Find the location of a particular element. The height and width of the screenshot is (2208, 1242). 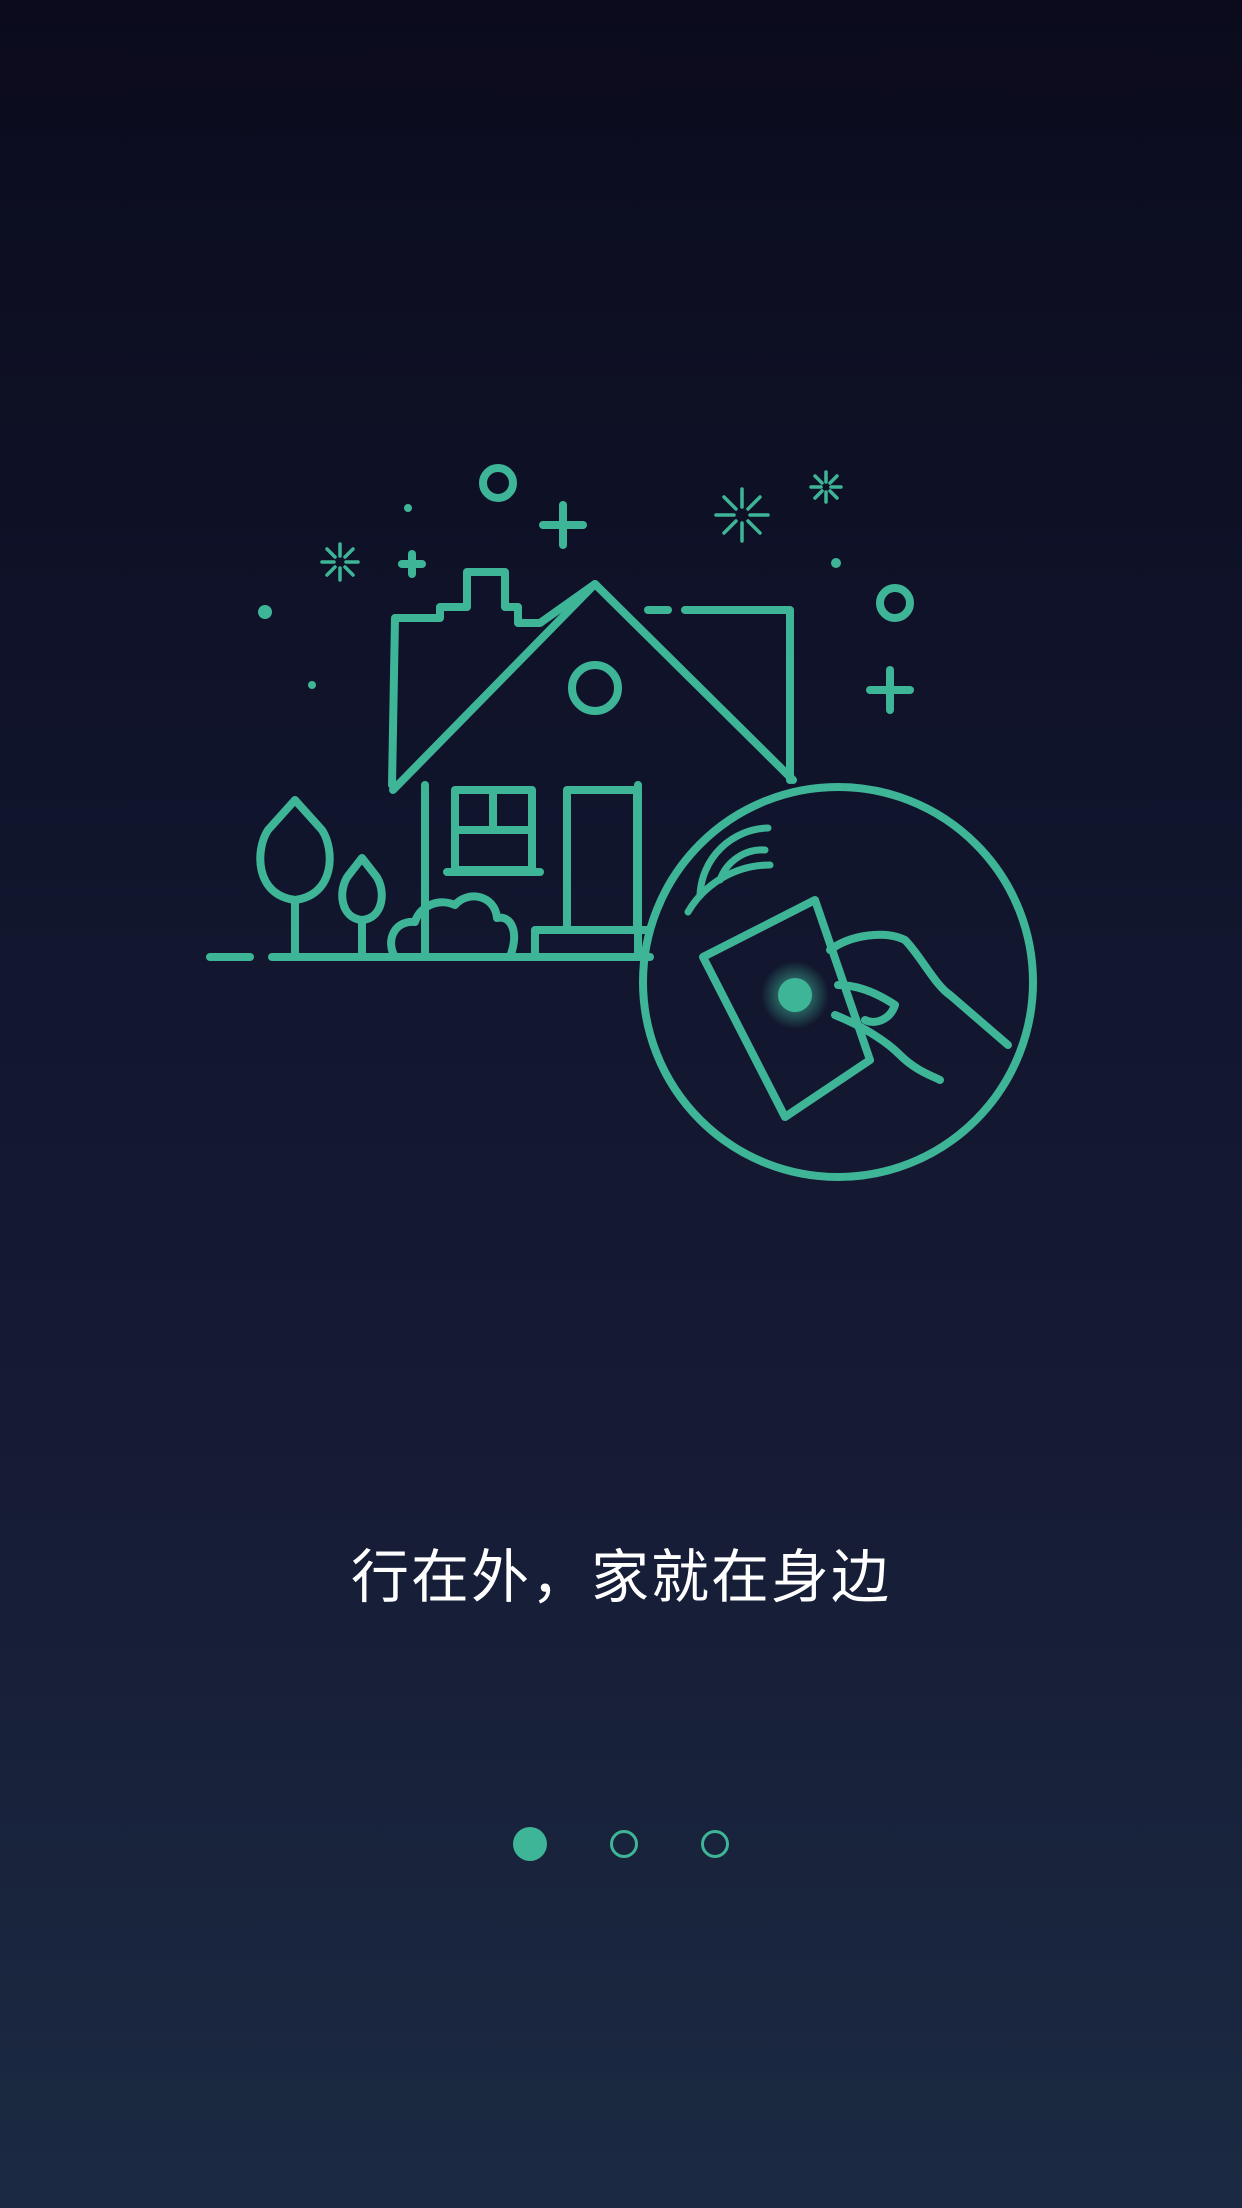

onboarding-tagline: 行在外，家就在身边 is located at coordinates (620, 1577).